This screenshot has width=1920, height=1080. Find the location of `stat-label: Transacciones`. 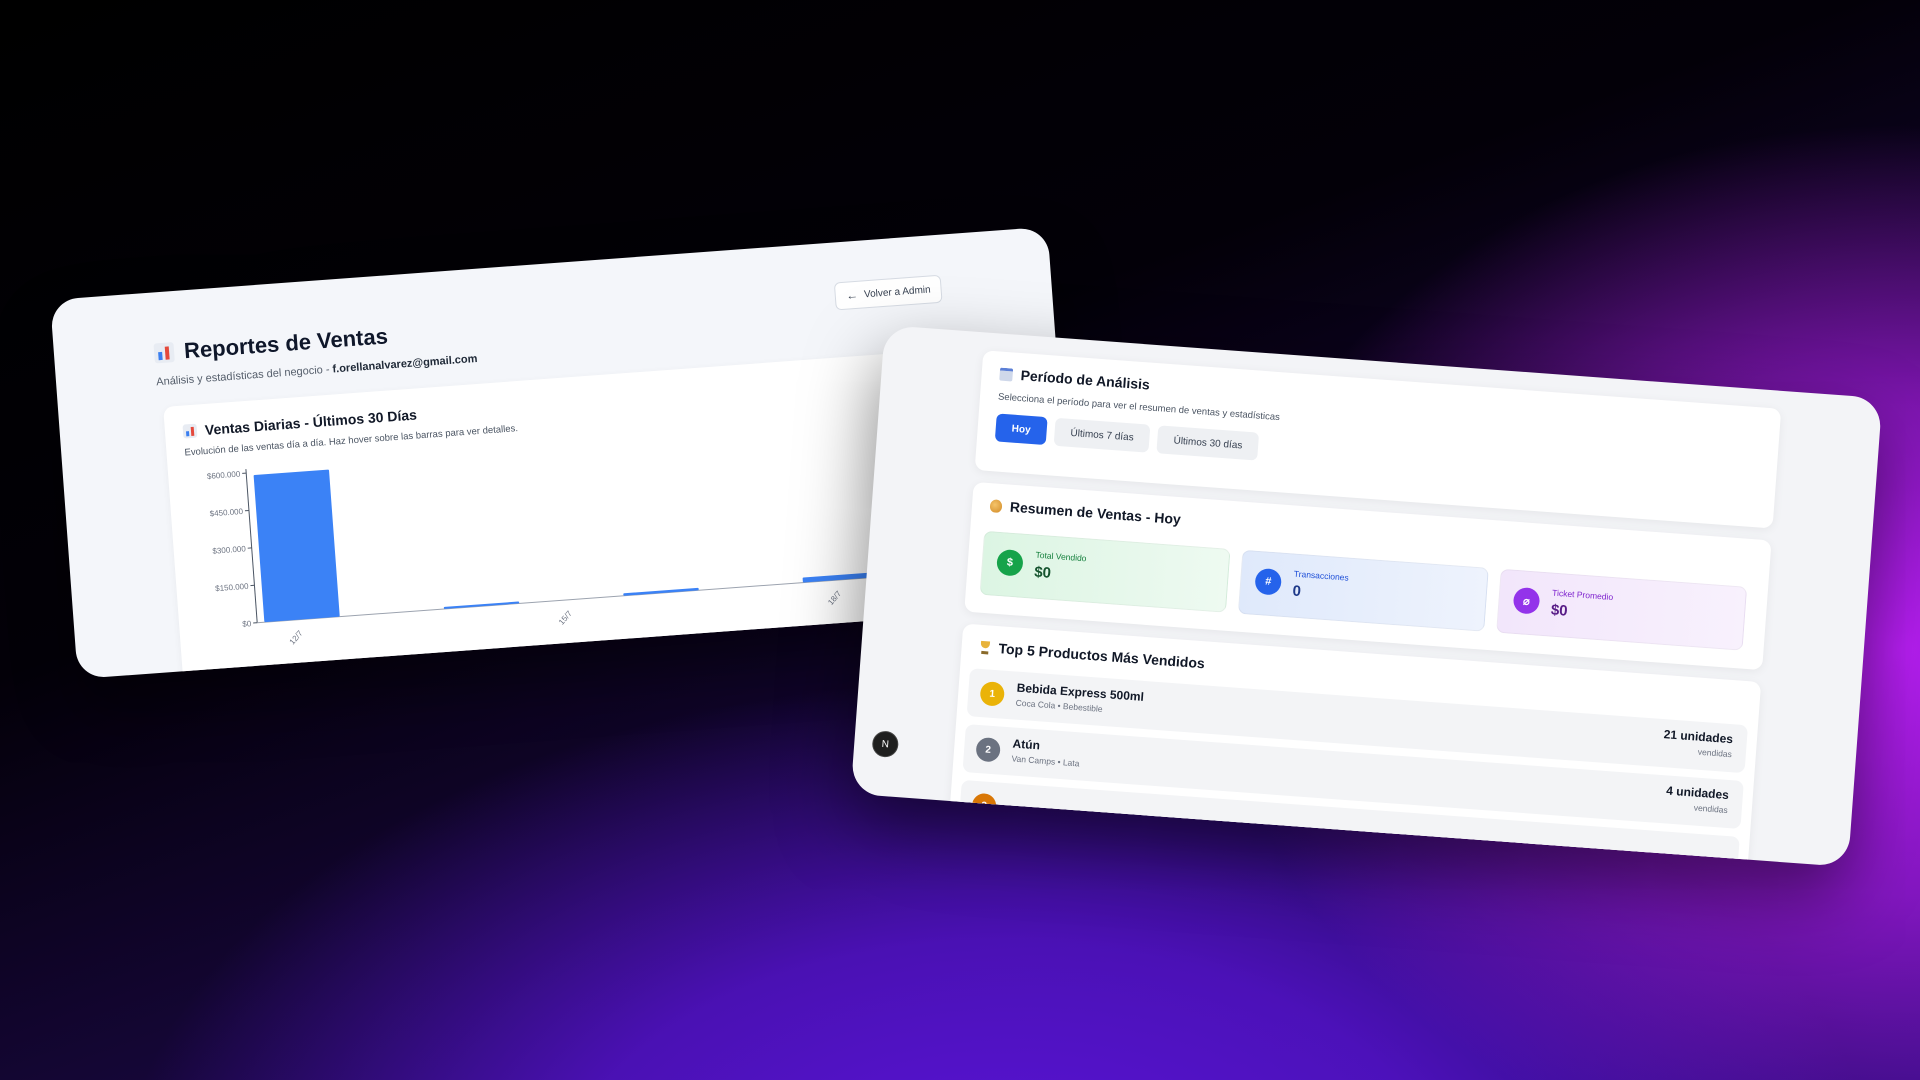

stat-label: Transacciones is located at coordinates (1321, 575).